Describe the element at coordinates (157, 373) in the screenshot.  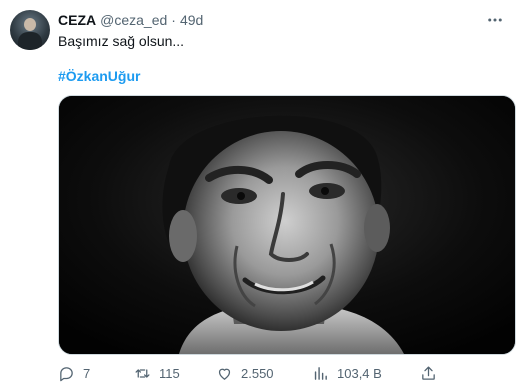
I see `retweet-button: 115` at that location.